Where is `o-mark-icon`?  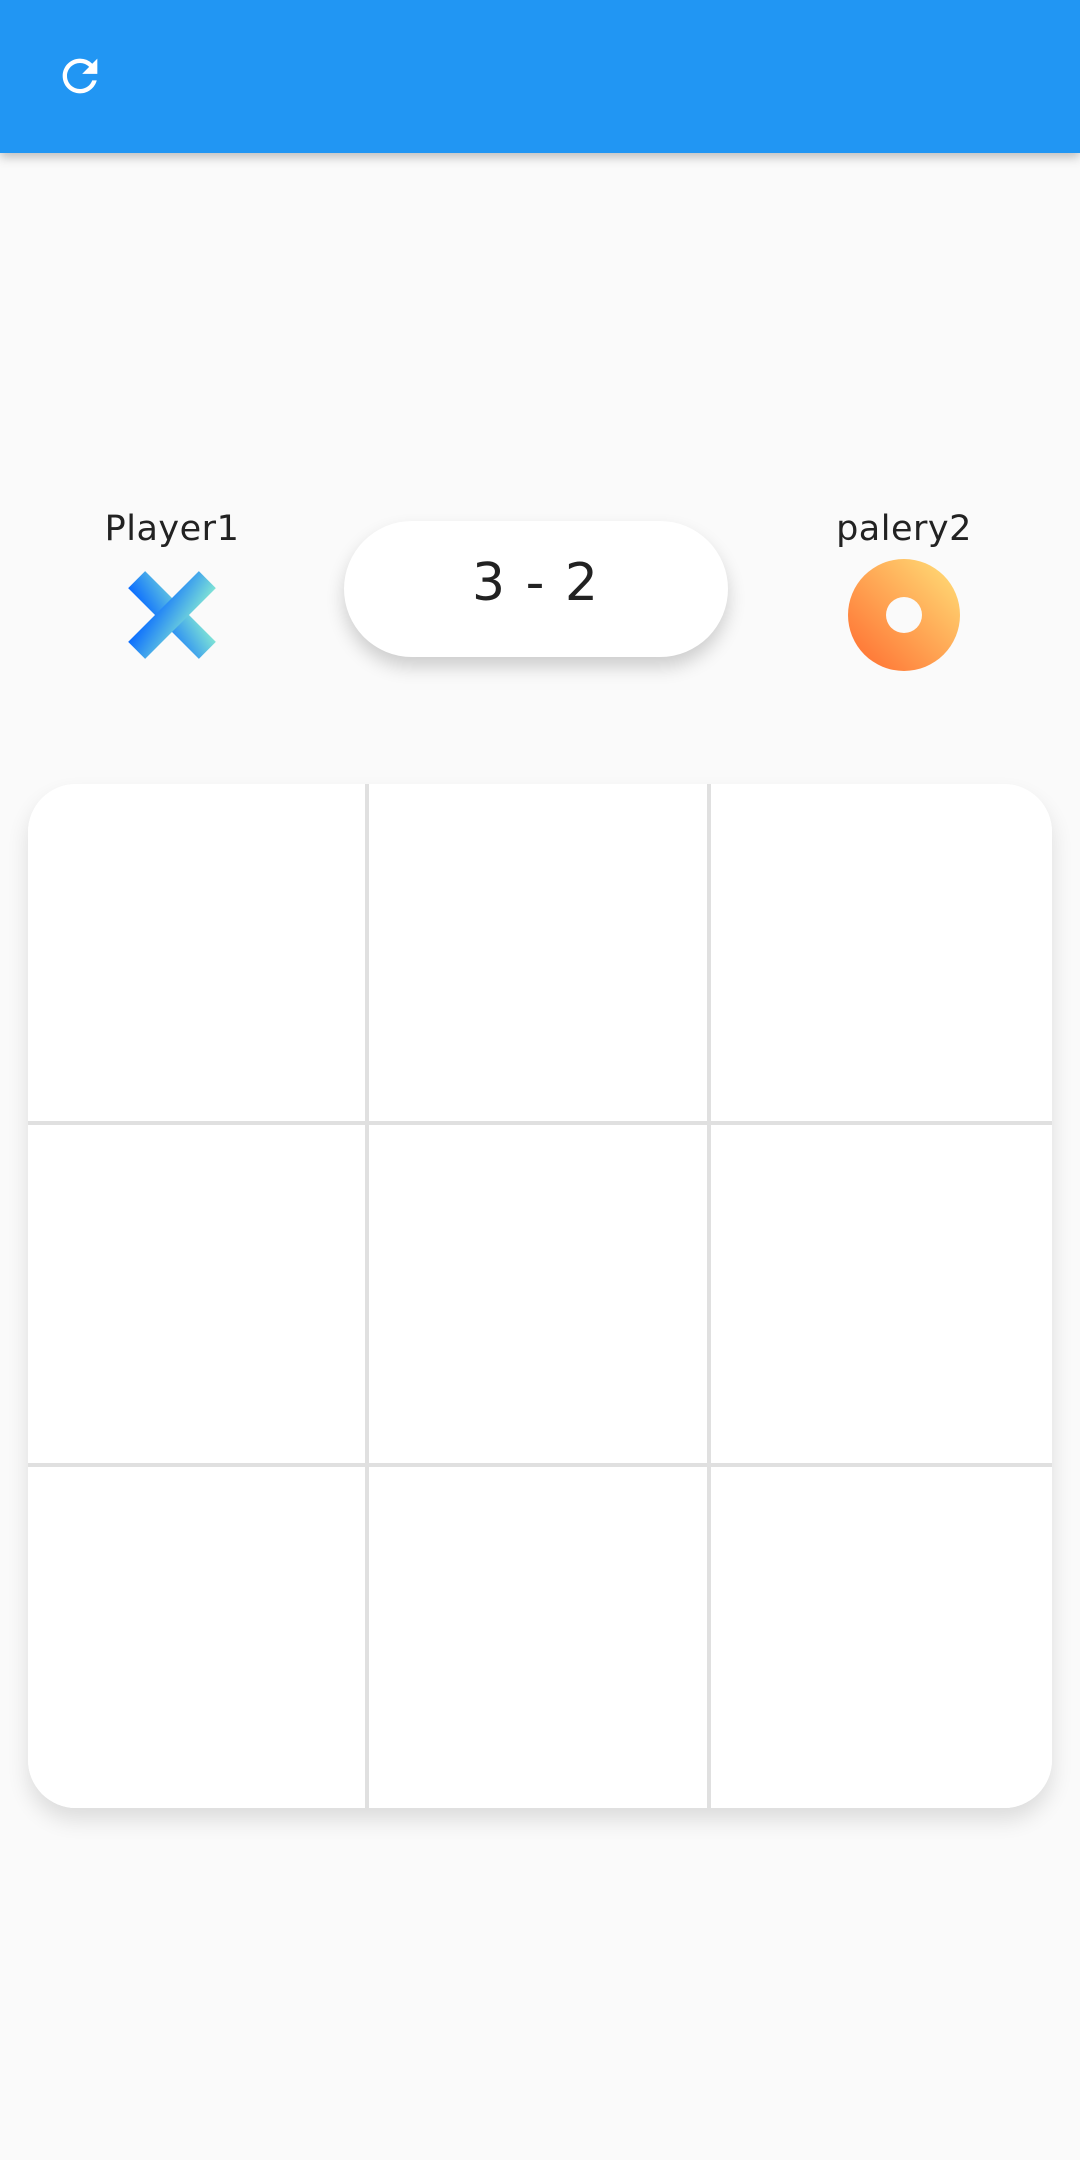 o-mark-icon is located at coordinates (904, 615).